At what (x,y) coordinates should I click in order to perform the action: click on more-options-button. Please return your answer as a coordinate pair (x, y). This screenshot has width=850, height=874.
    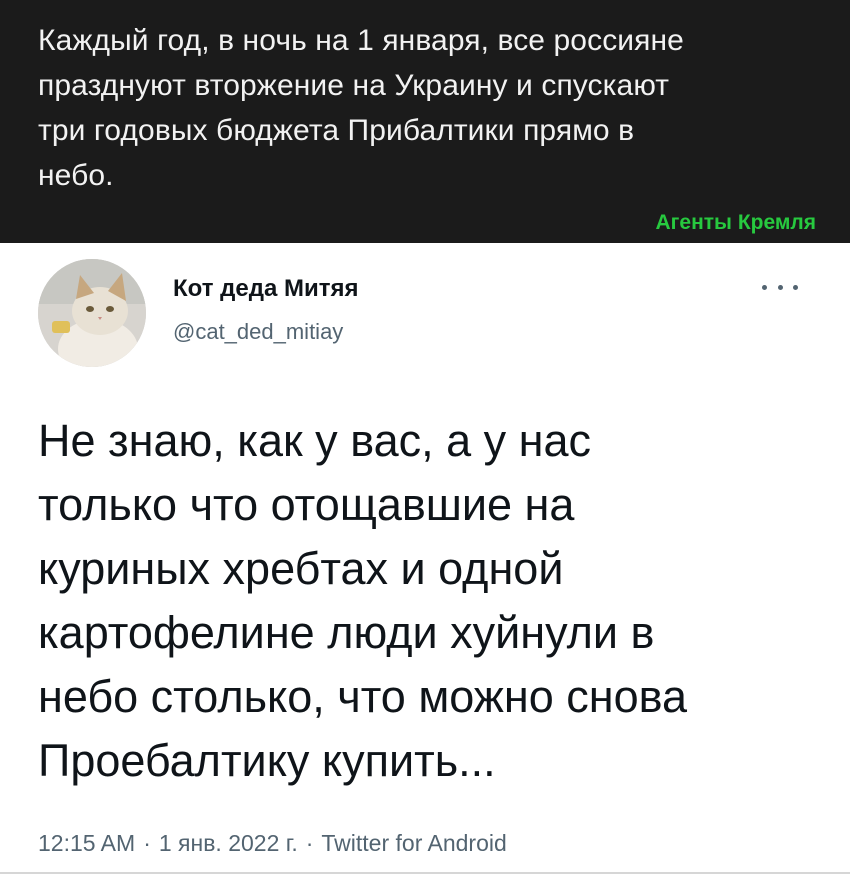
    Looking at the image, I should click on (780, 287).